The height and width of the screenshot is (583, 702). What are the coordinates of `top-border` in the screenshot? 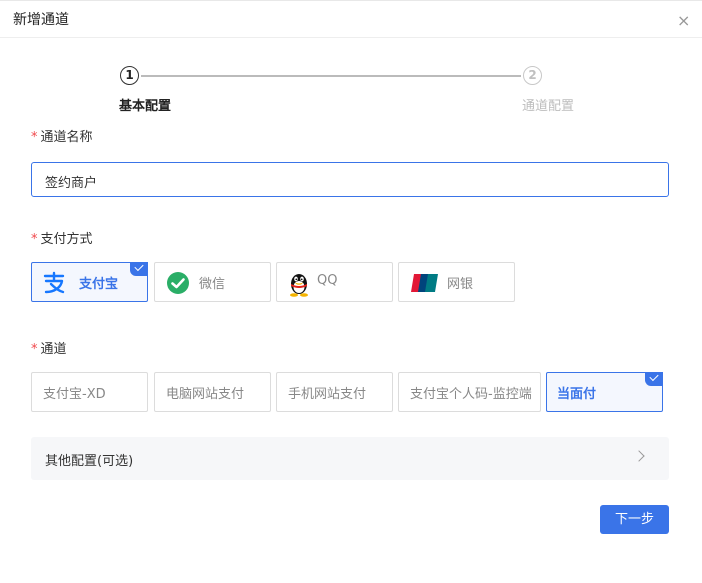 It's located at (351, 0).